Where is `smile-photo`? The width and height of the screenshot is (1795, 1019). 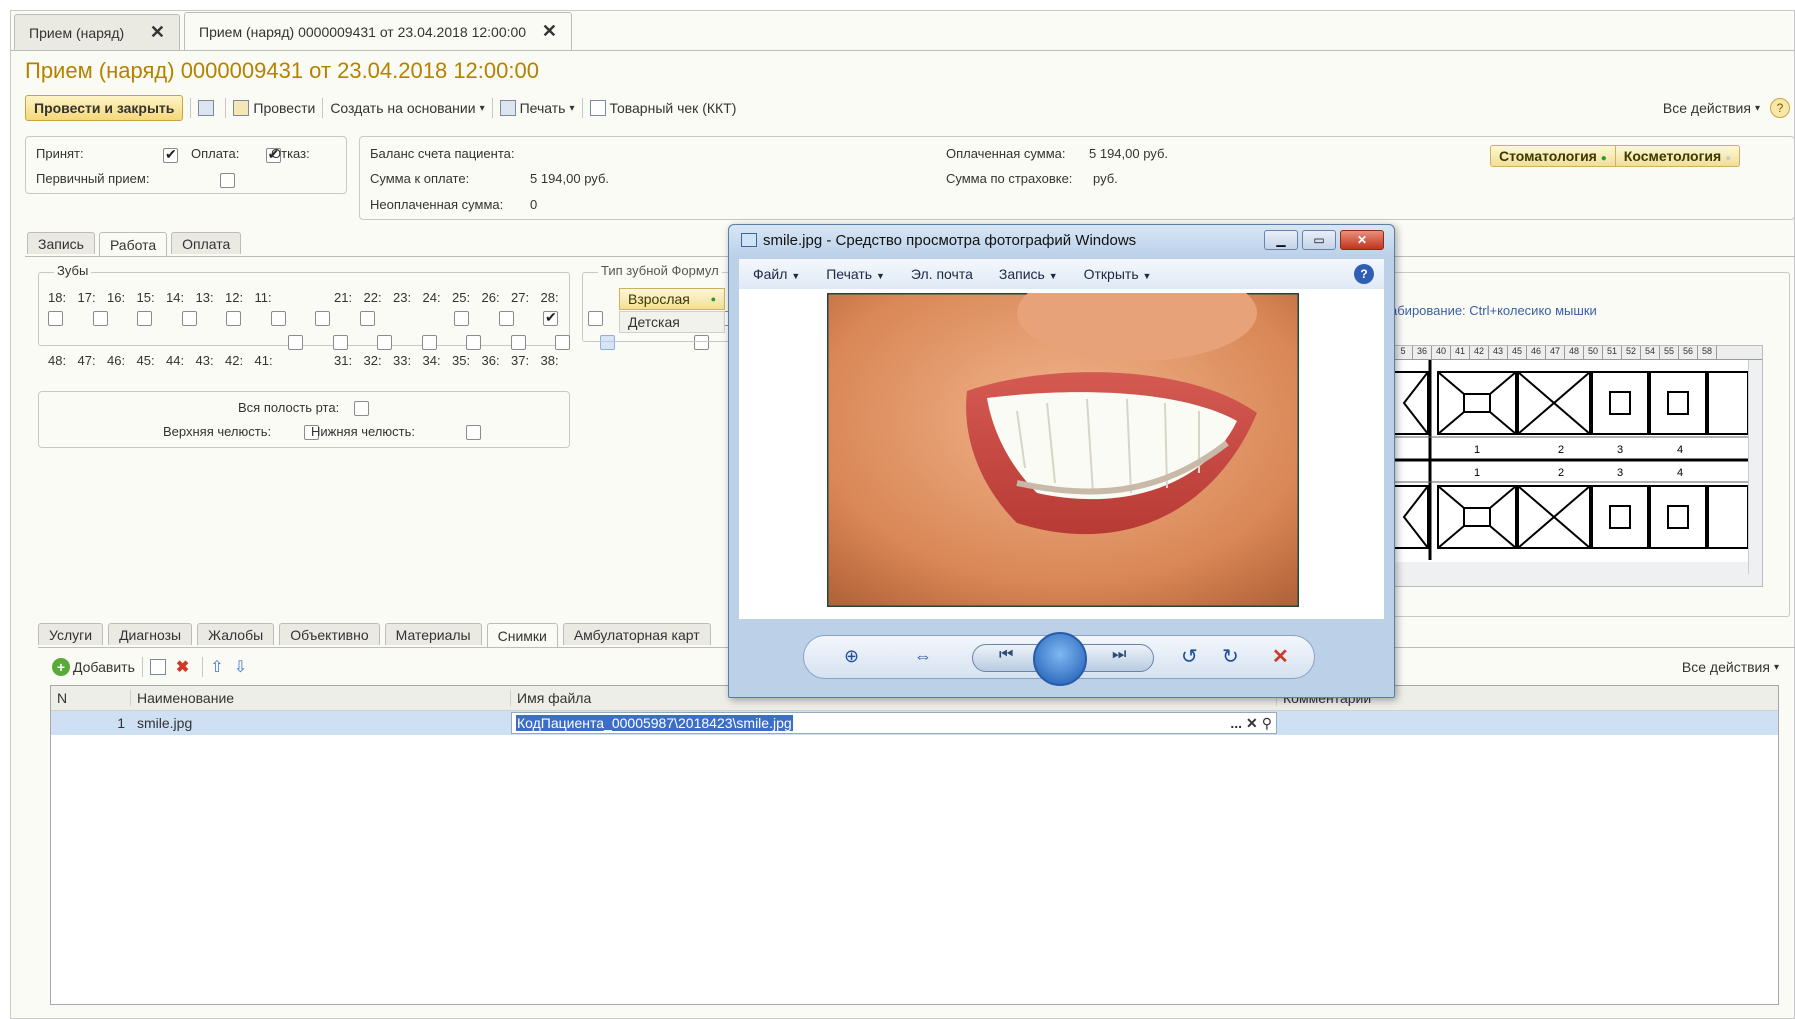
smile-photo is located at coordinates (1063, 450).